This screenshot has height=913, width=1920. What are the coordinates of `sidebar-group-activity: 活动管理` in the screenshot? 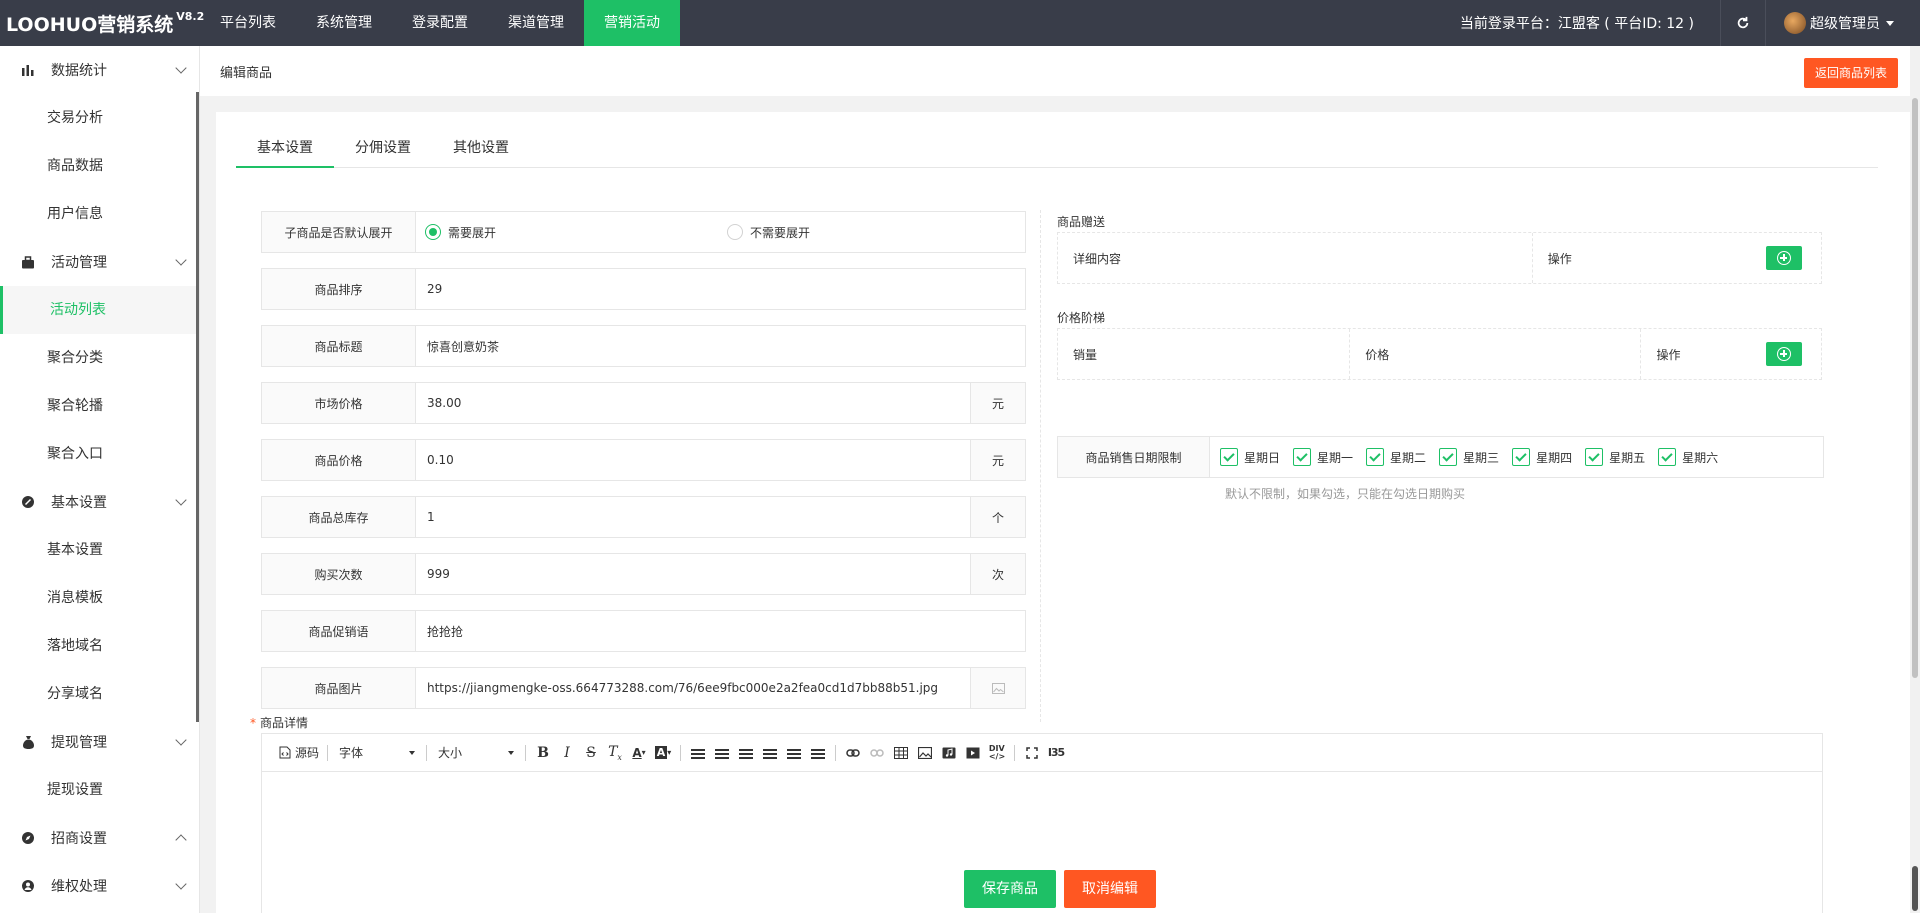 It's located at (99, 262).